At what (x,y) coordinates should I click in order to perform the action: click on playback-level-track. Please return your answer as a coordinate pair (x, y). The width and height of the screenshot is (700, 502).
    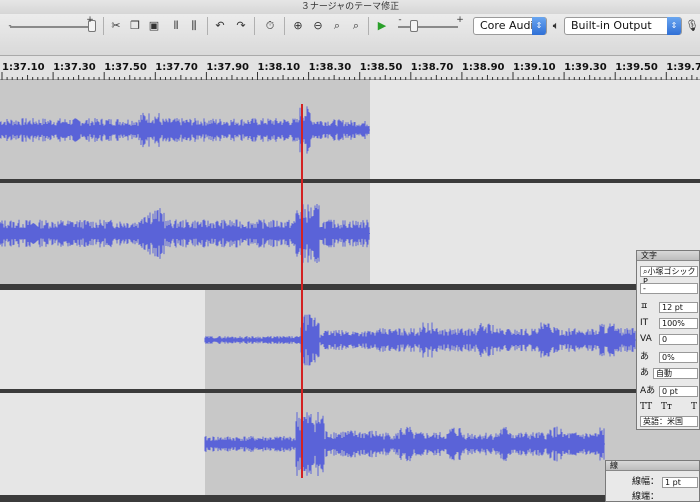
    Looking at the image, I should click on (50, 27).